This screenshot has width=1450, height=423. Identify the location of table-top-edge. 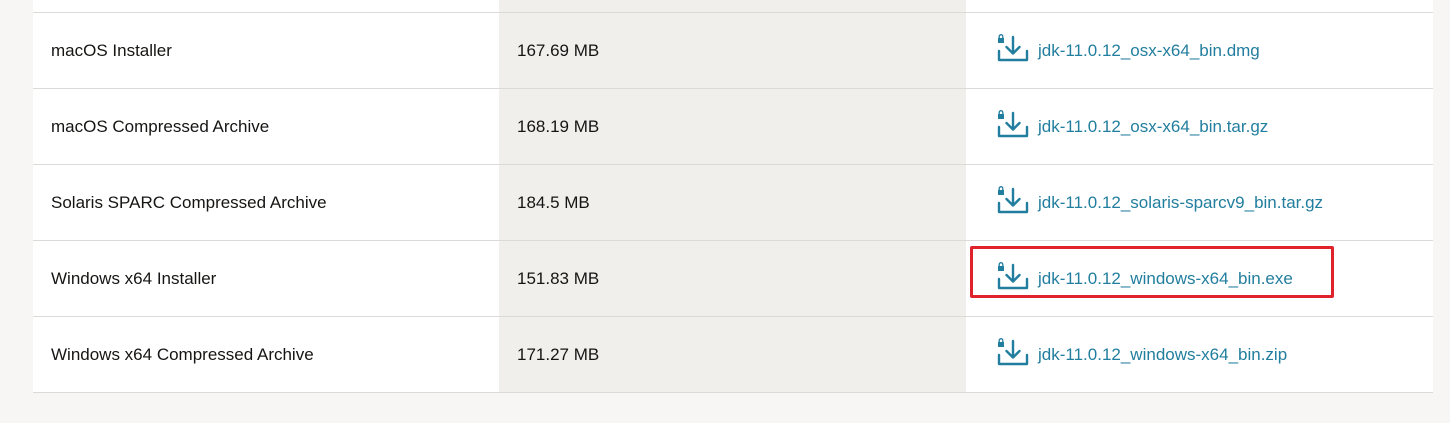
(733, 6).